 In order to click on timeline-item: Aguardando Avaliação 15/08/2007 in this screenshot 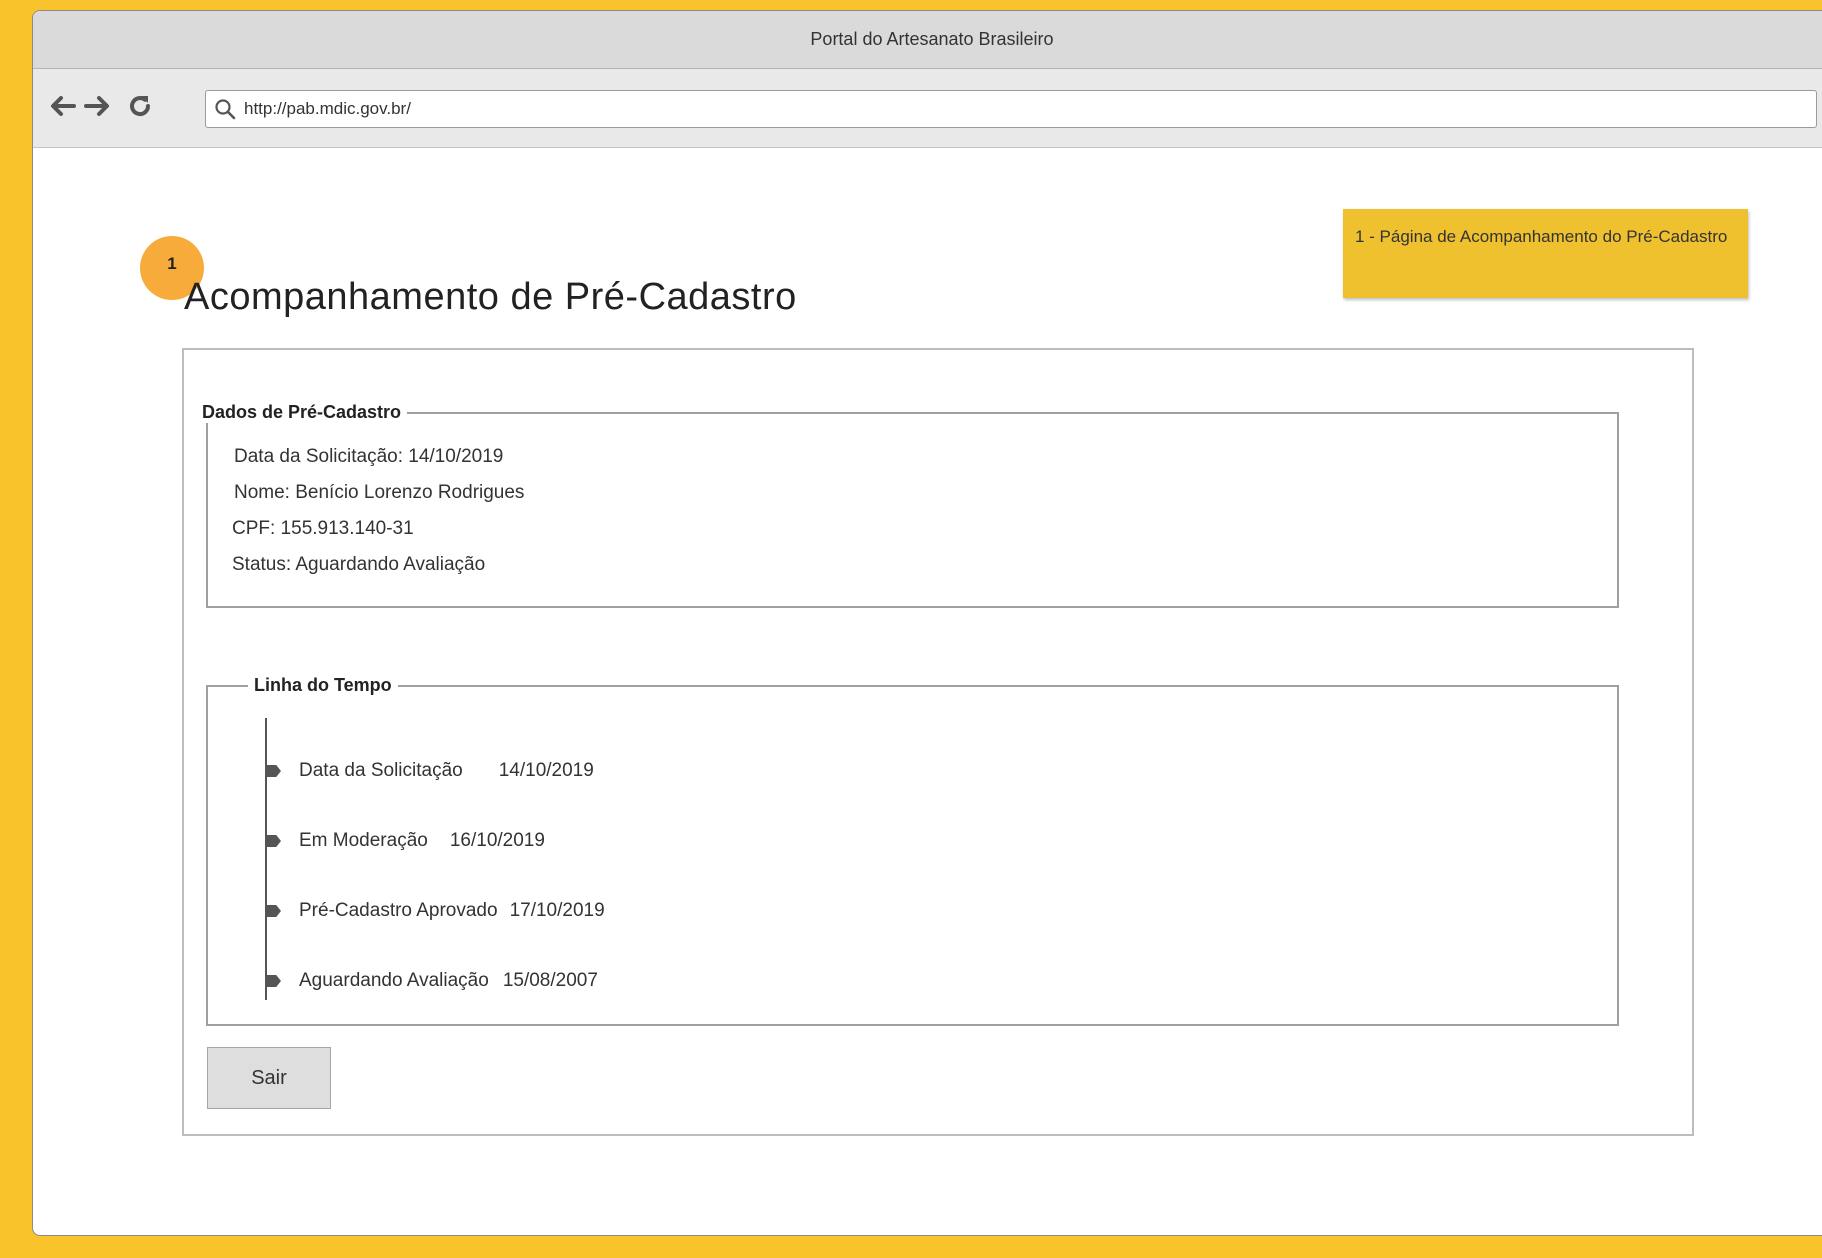, I will do `click(431, 981)`.